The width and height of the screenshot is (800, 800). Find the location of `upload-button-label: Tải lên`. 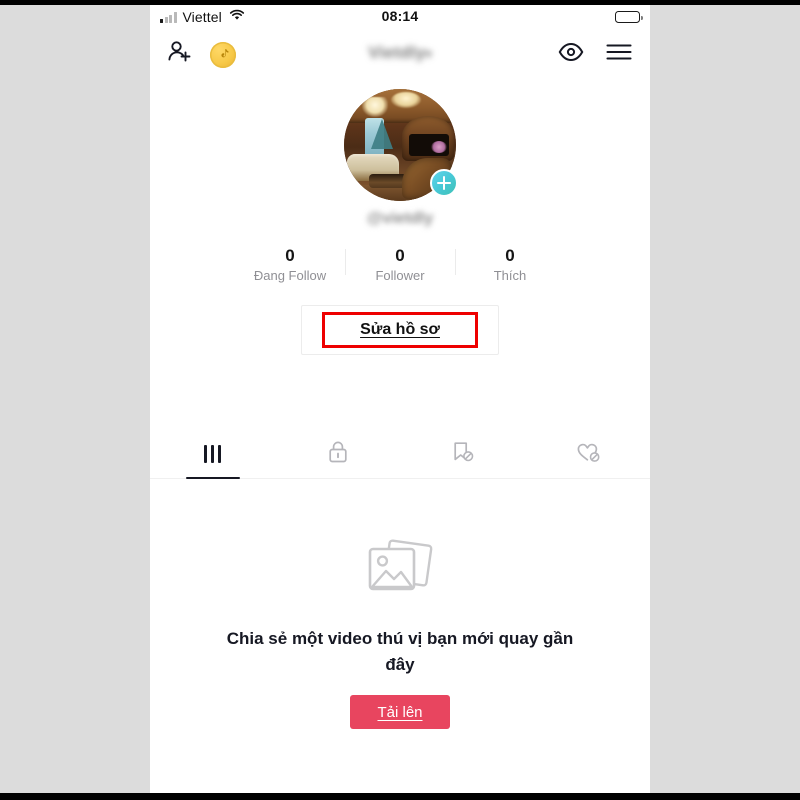

upload-button-label: Tải lên is located at coordinates (400, 712).